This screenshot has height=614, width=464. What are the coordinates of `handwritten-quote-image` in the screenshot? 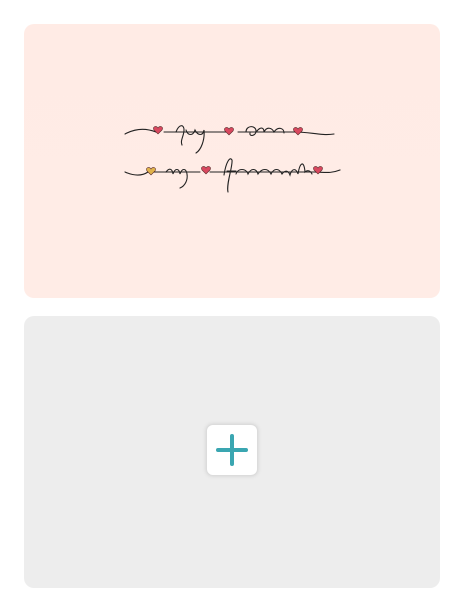 It's located at (232, 159).